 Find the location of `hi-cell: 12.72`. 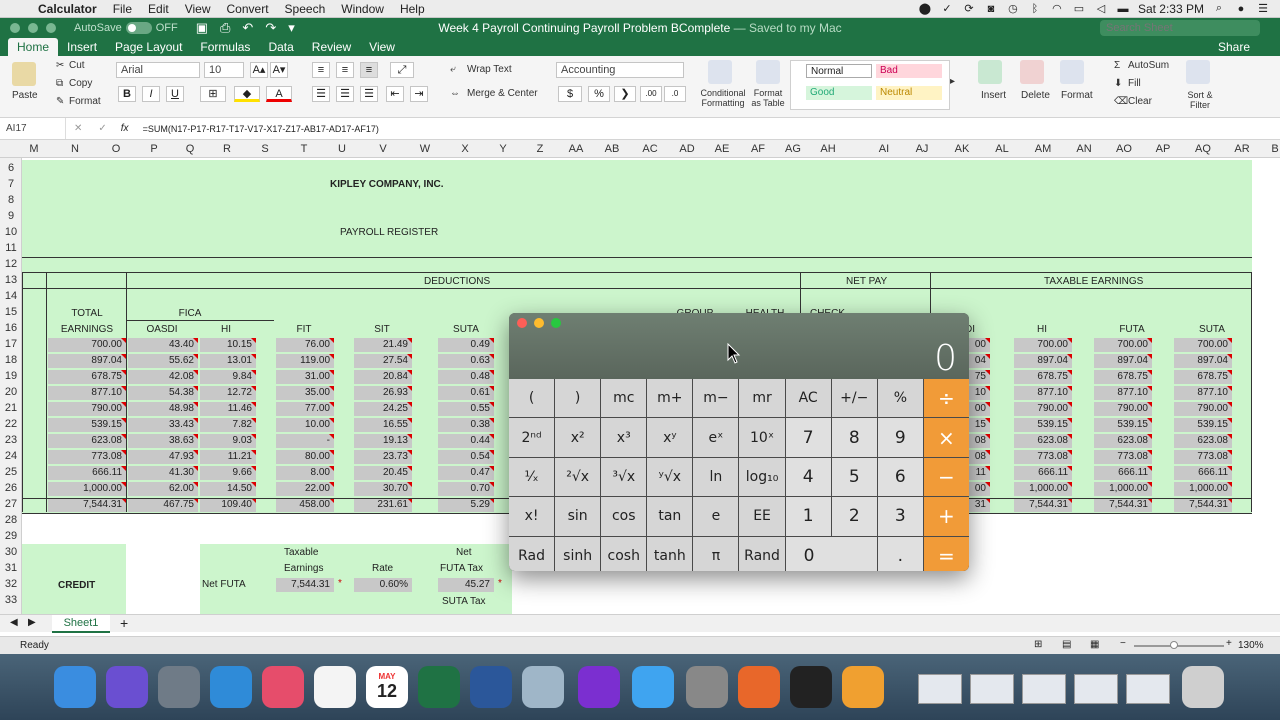

hi-cell: 12.72 is located at coordinates (228, 393).